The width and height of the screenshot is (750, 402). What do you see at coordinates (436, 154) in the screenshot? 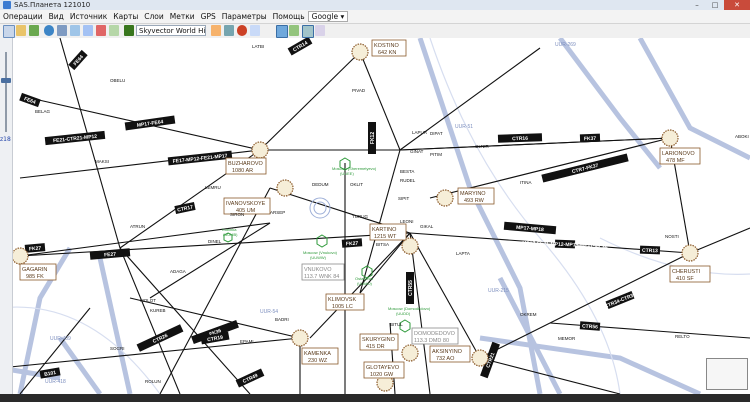
I see `svg-text: PITIM` at bounding box center [436, 154].